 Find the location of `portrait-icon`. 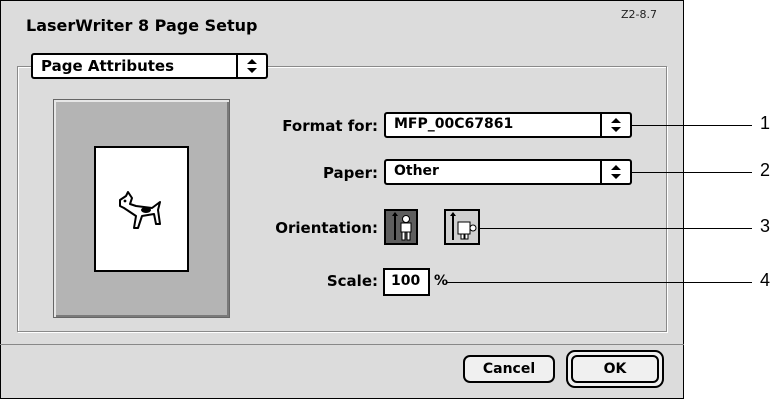

portrait-icon is located at coordinates (402, 226).